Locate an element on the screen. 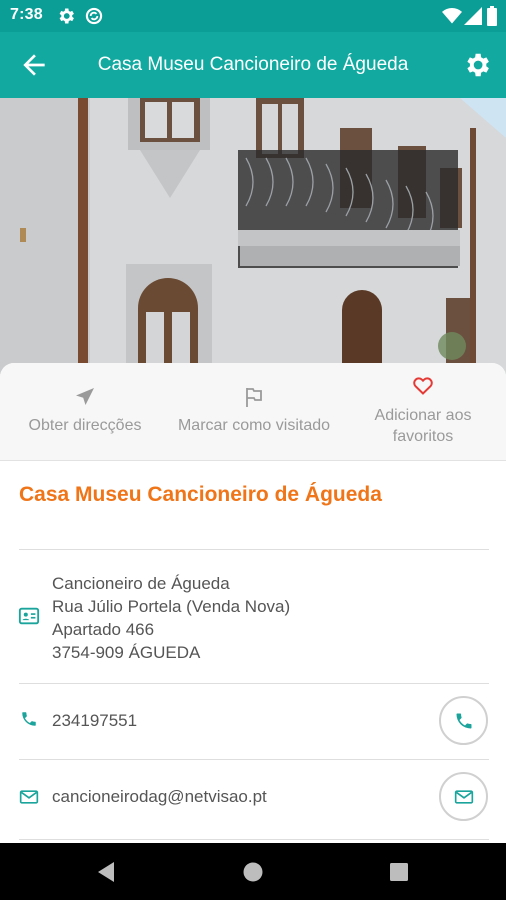 The width and height of the screenshot is (506, 900). heart-icon is located at coordinates (423, 386).